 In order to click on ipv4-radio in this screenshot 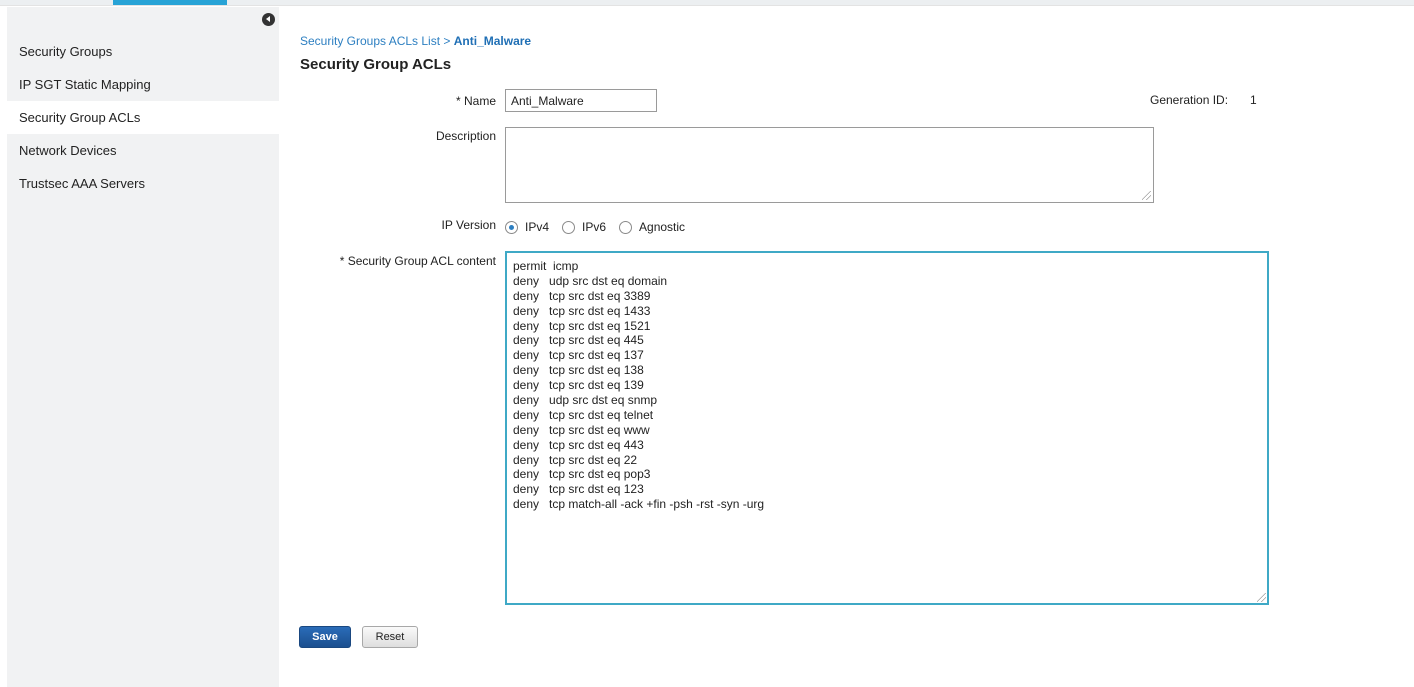, I will do `click(511, 227)`.